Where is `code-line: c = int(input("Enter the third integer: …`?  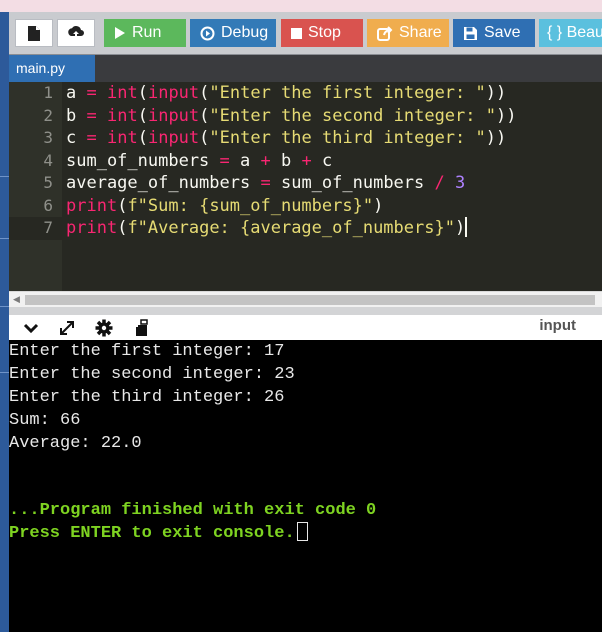
code-line: c = int(input("Enter the third integer: … is located at coordinates (286, 138).